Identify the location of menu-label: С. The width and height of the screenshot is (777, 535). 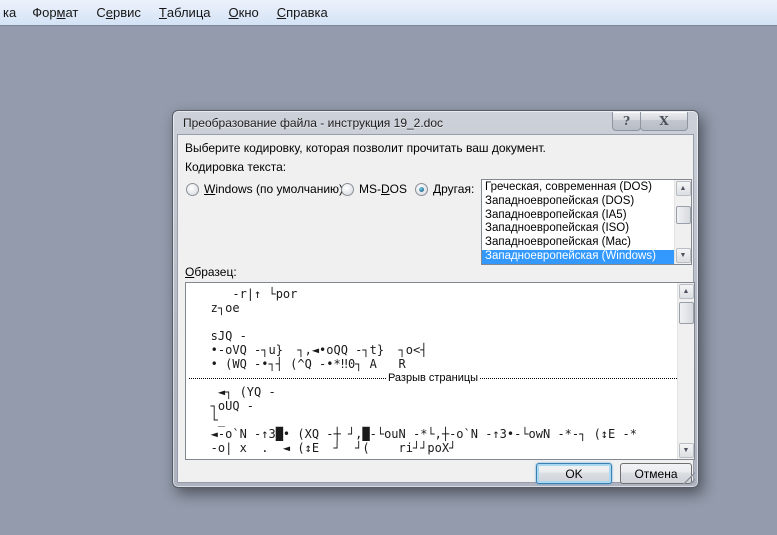
(101, 12).